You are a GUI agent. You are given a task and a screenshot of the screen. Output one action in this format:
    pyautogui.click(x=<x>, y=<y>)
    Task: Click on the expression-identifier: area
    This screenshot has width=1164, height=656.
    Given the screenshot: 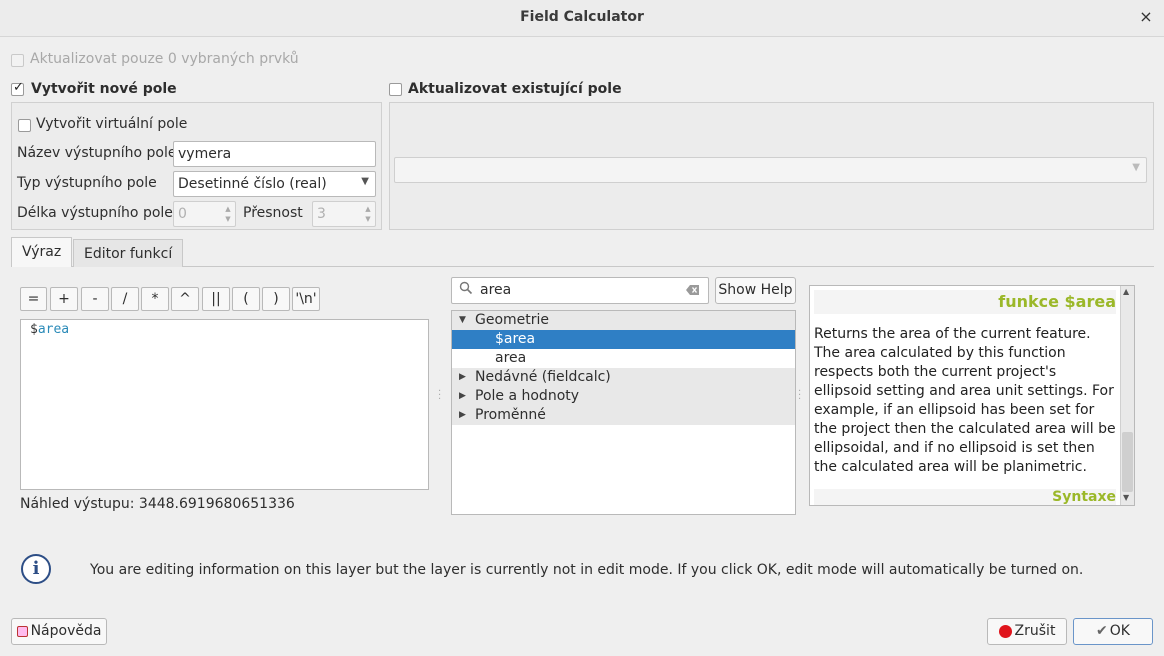 What is the action you would take?
    pyautogui.click(x=53, y=329)
    